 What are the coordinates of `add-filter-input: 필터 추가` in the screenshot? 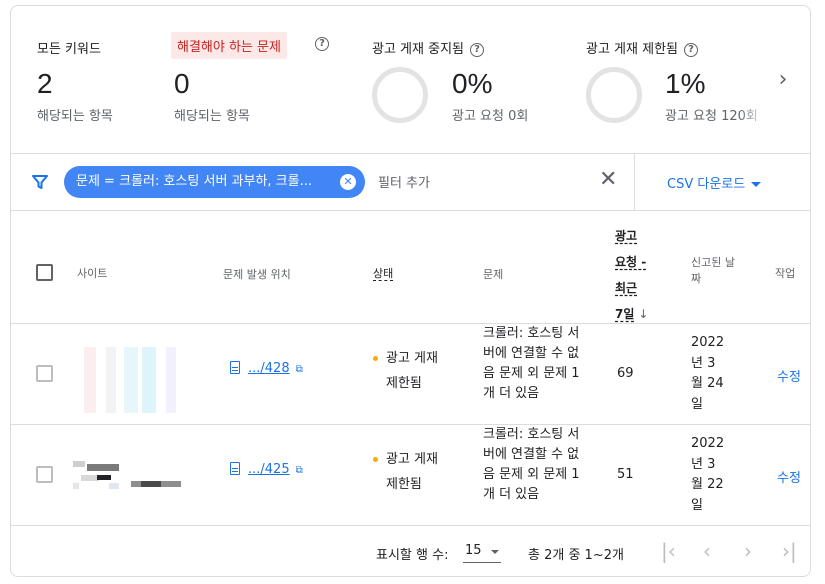 It's located at (404, 181).